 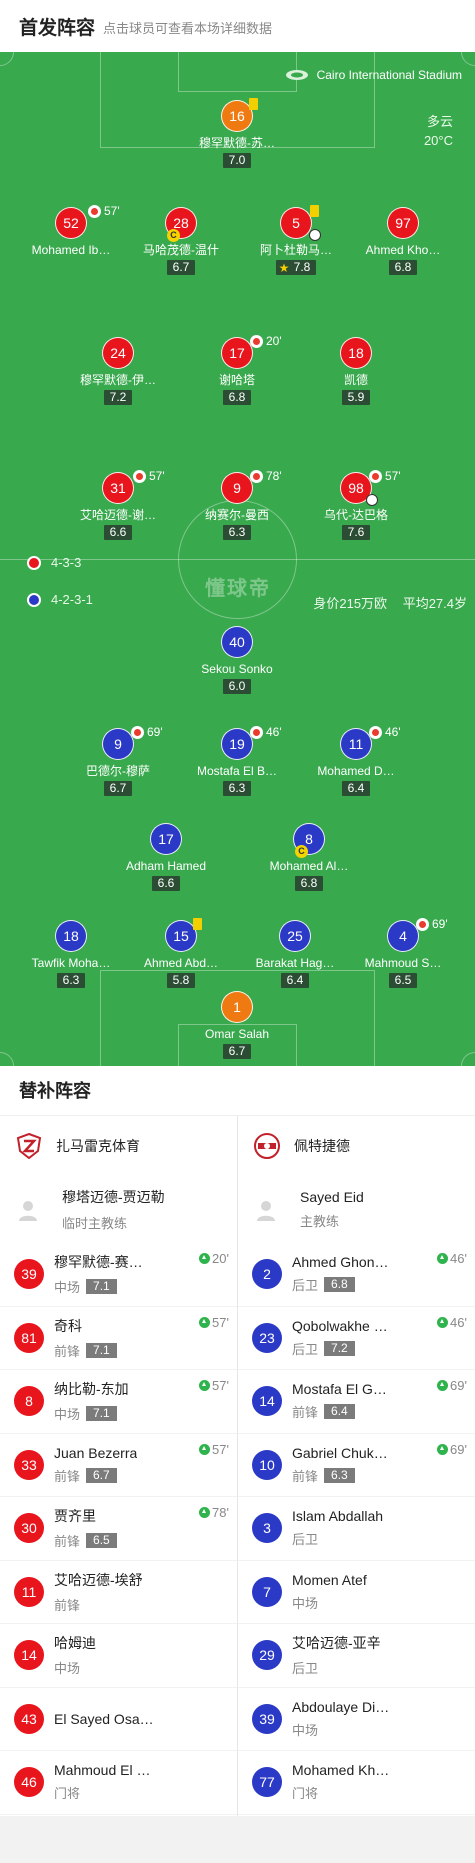 I want to click on player-home-98: 98 57' 乌代-达巴格 7.6, so click(x=356, y=505).